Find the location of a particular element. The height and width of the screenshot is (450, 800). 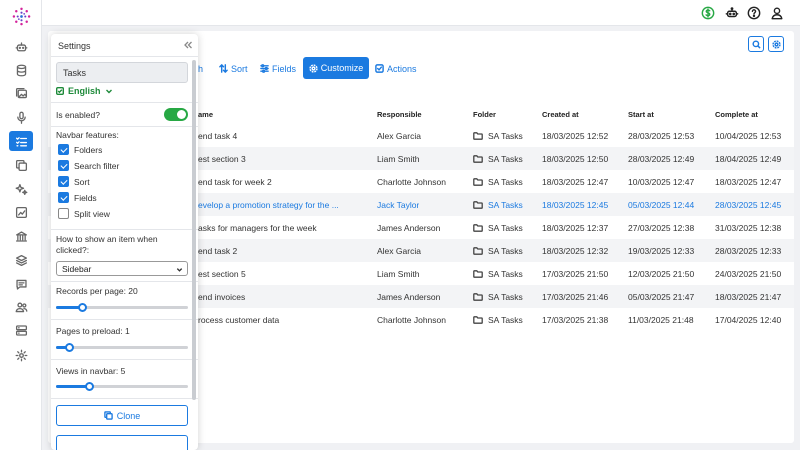

dollar-icon is located at coordinates (708, 13).